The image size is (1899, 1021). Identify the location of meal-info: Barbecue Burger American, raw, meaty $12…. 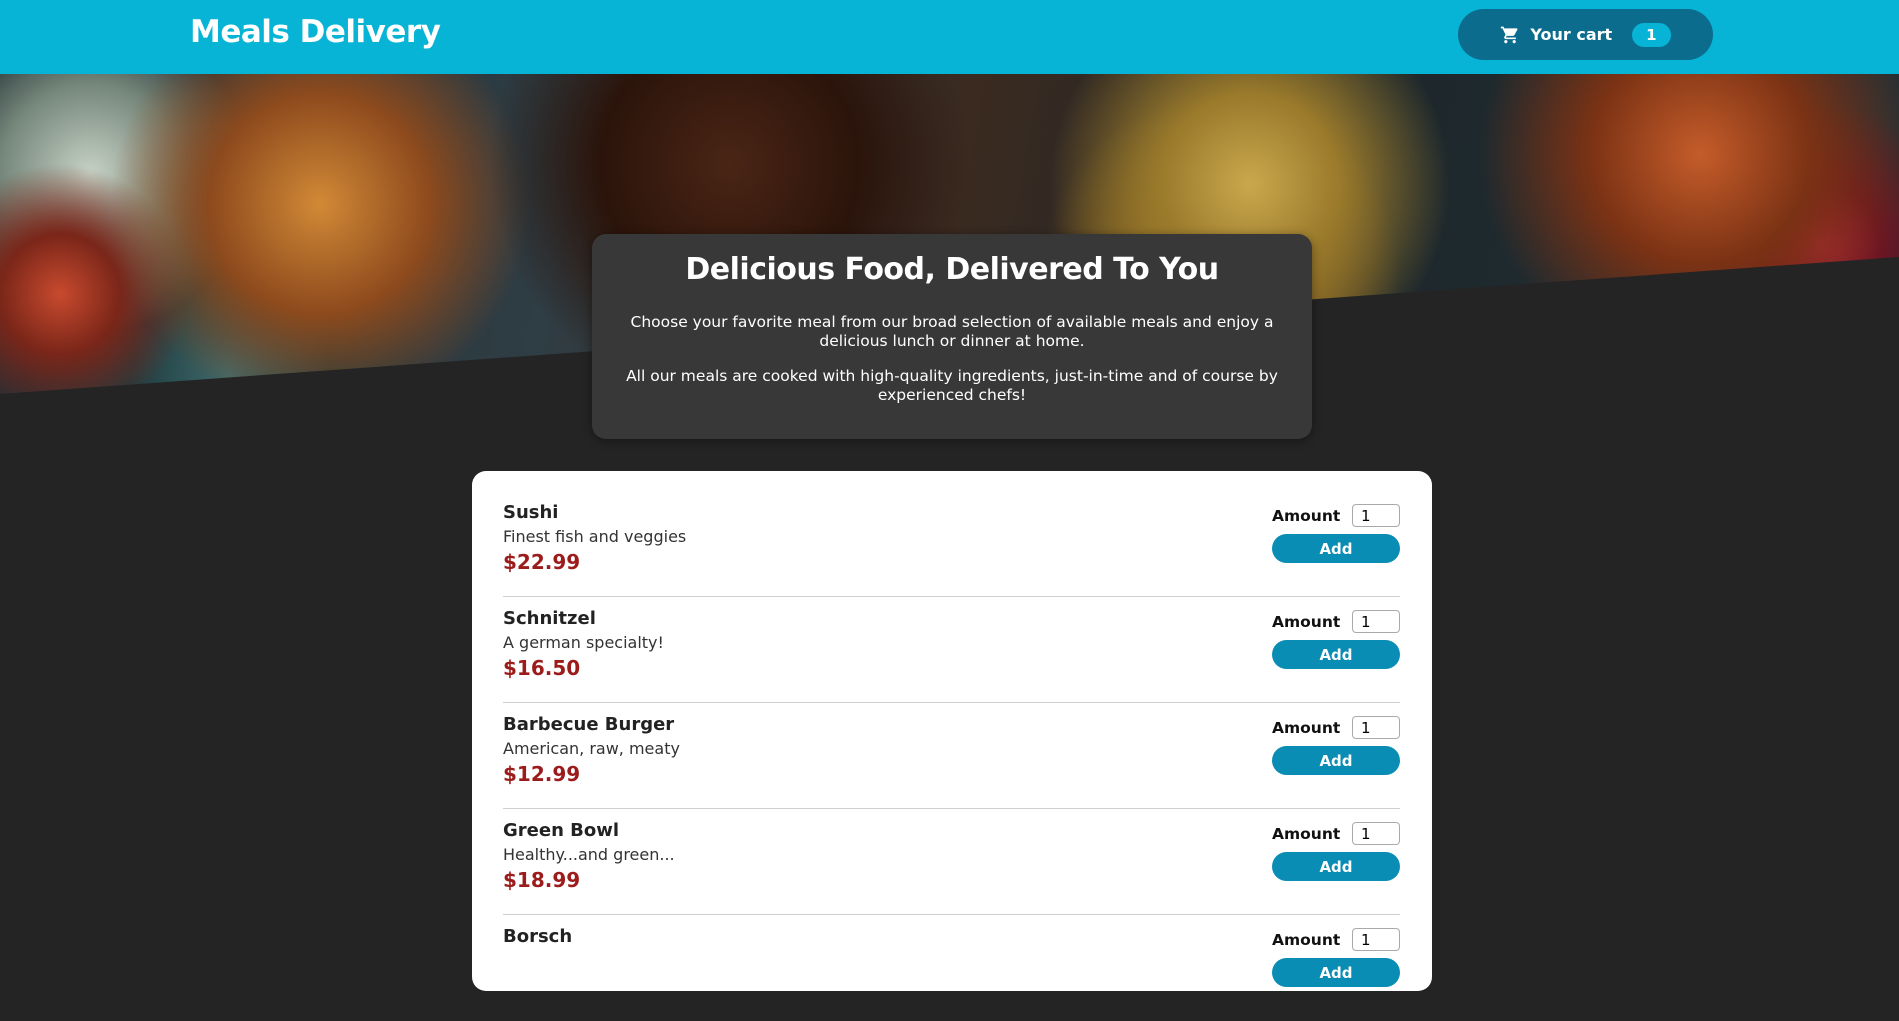
(951, 750).